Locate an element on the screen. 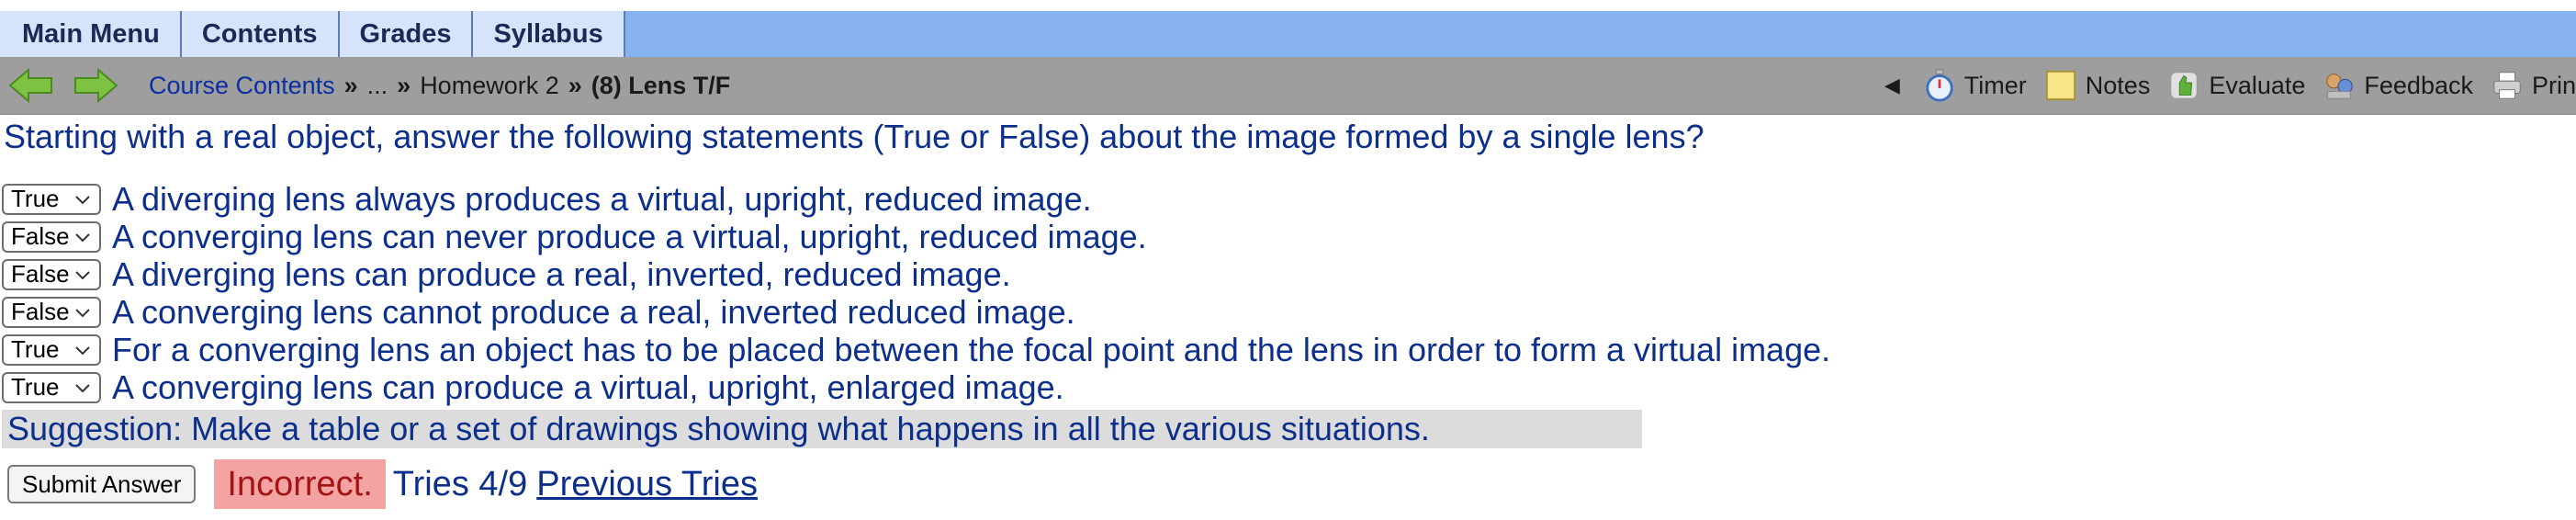 This screenshot has width=2576, height=520. feedback-icon is located at coordinates (2339, 85).